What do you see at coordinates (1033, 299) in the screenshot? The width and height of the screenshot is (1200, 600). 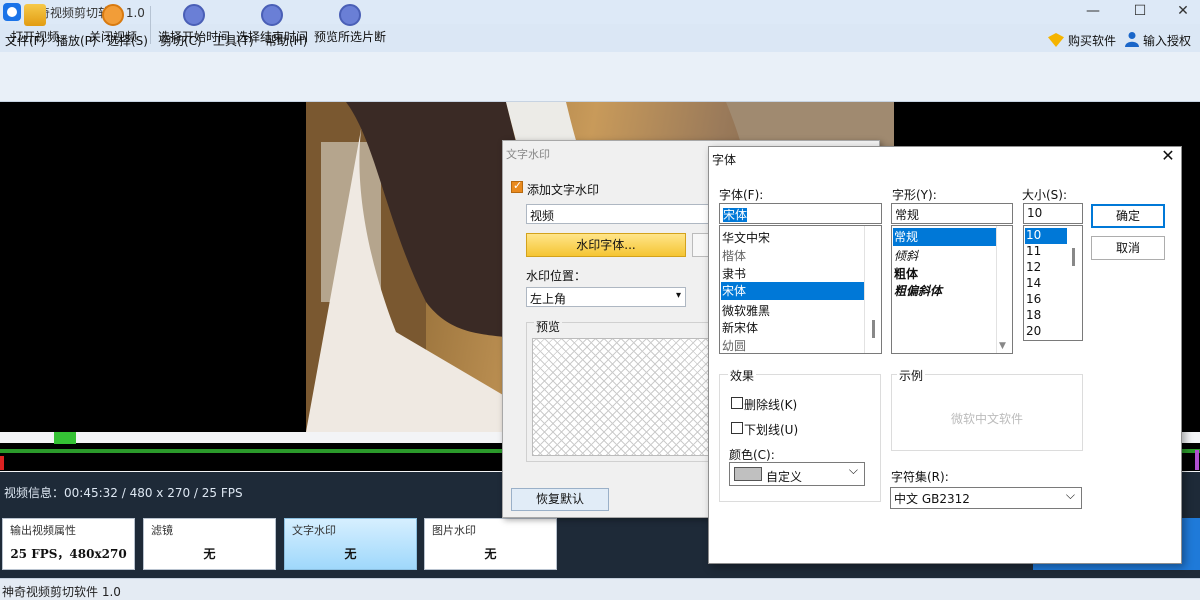 I see `size-option: 16` at bounding box center [1033, 299].